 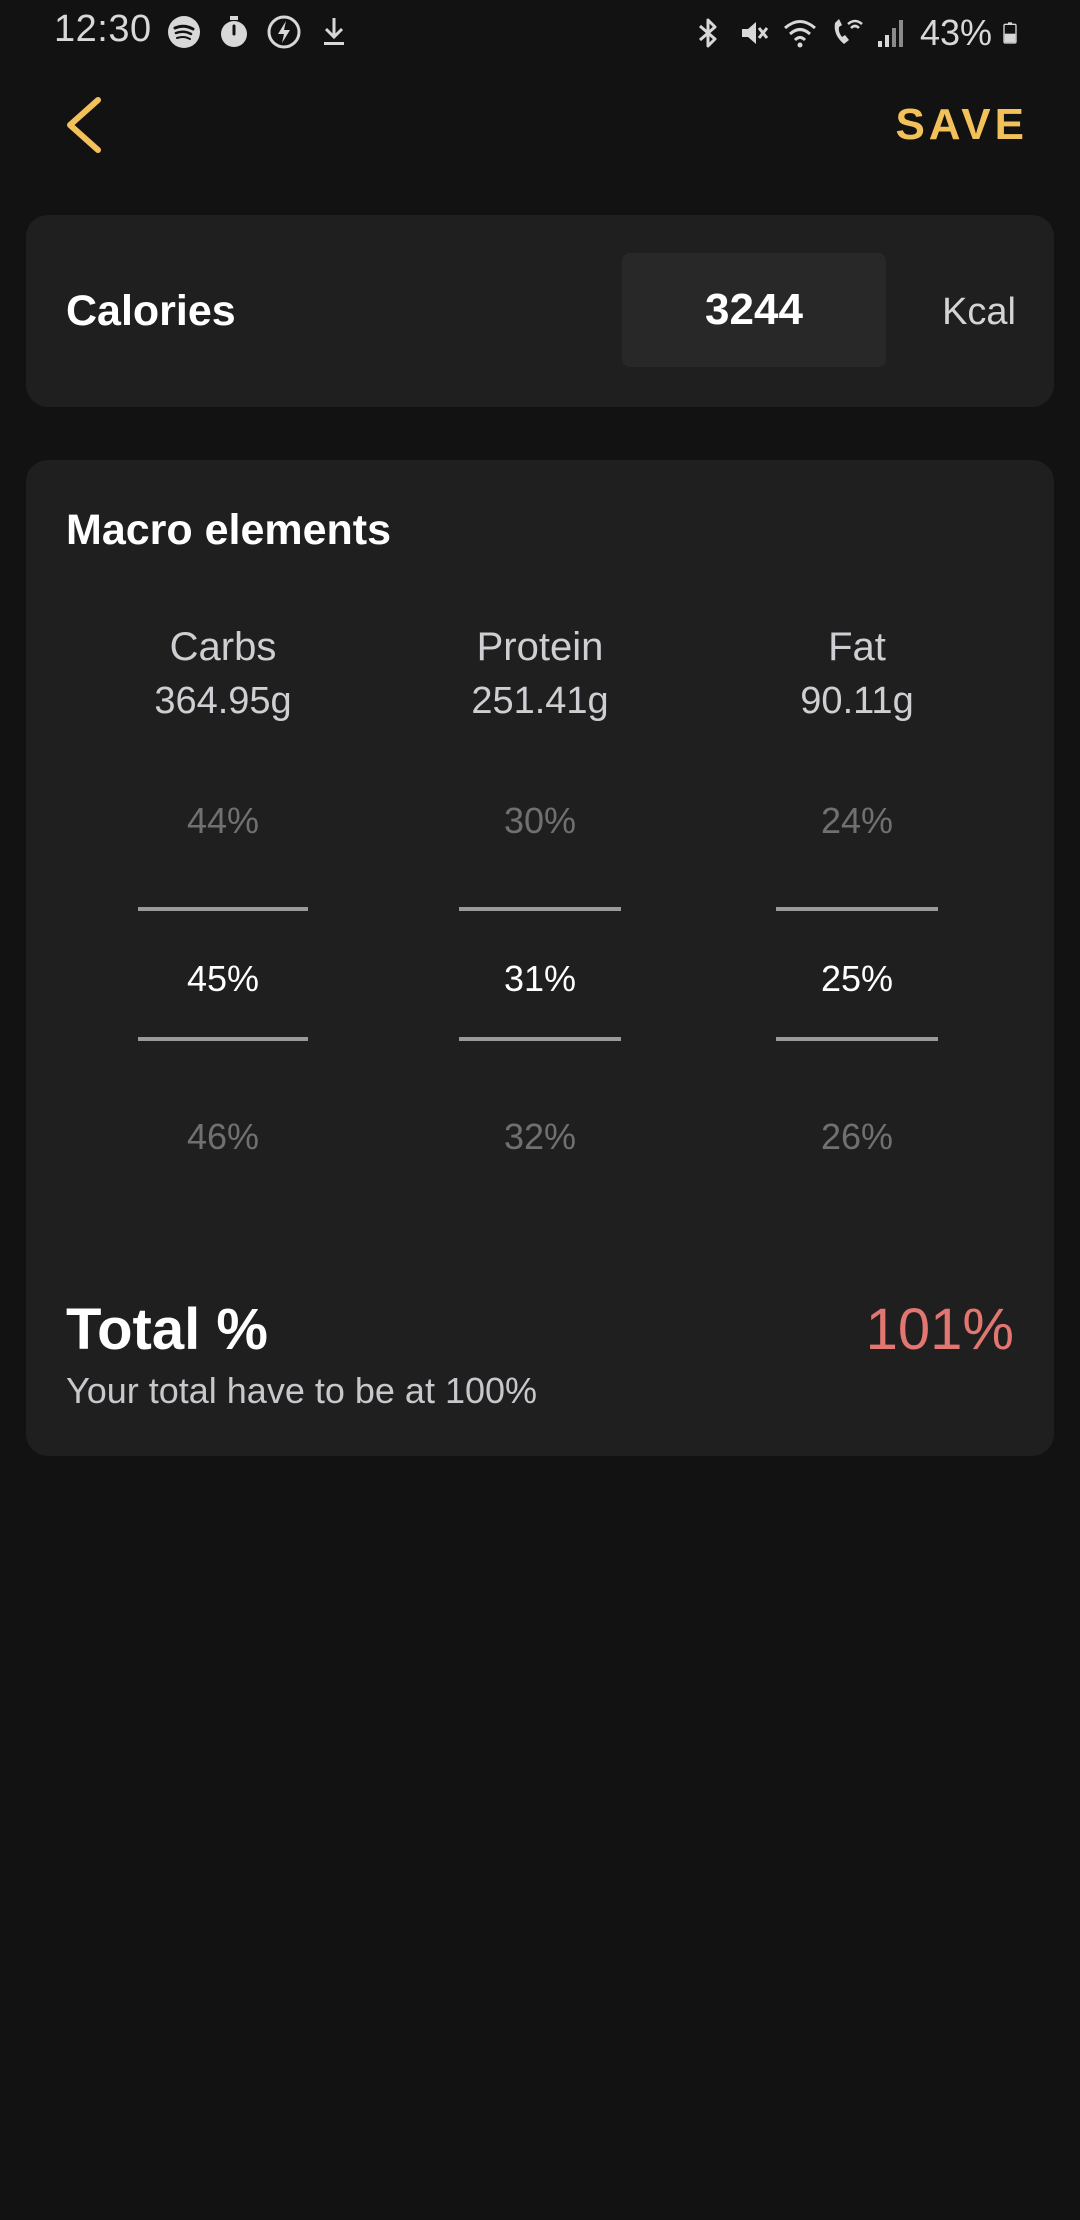 I want to click on flash-icon, so click(x=284, y=32).